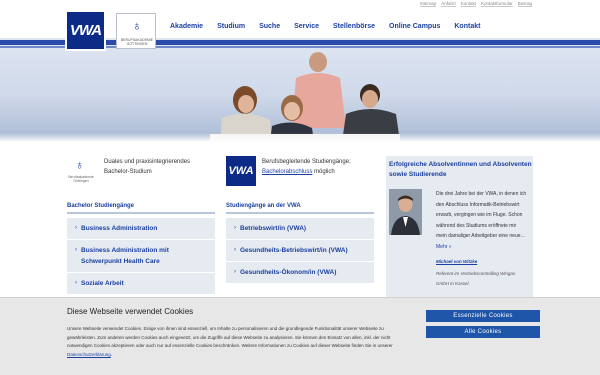 The width and height of the screenshot is (600, 375). I want to click on intro-vwa-text-end: möglich, so click(323, 172).